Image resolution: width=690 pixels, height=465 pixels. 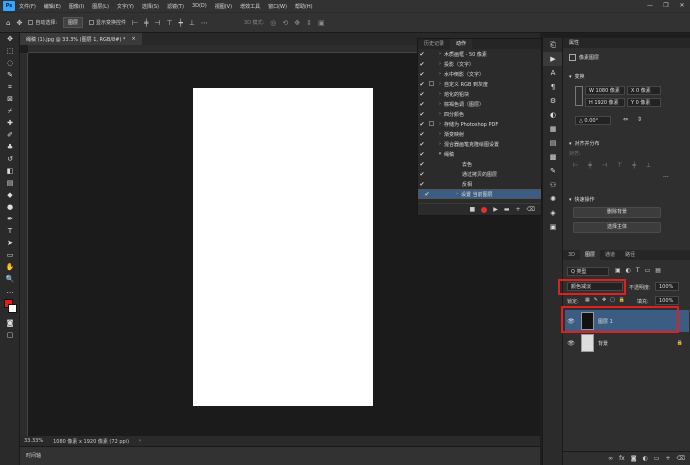 What do you see at coordinates (304, 6) in the screenshot?
I see `menu-help: 帮助(H)` at bounding box center [304, 6].